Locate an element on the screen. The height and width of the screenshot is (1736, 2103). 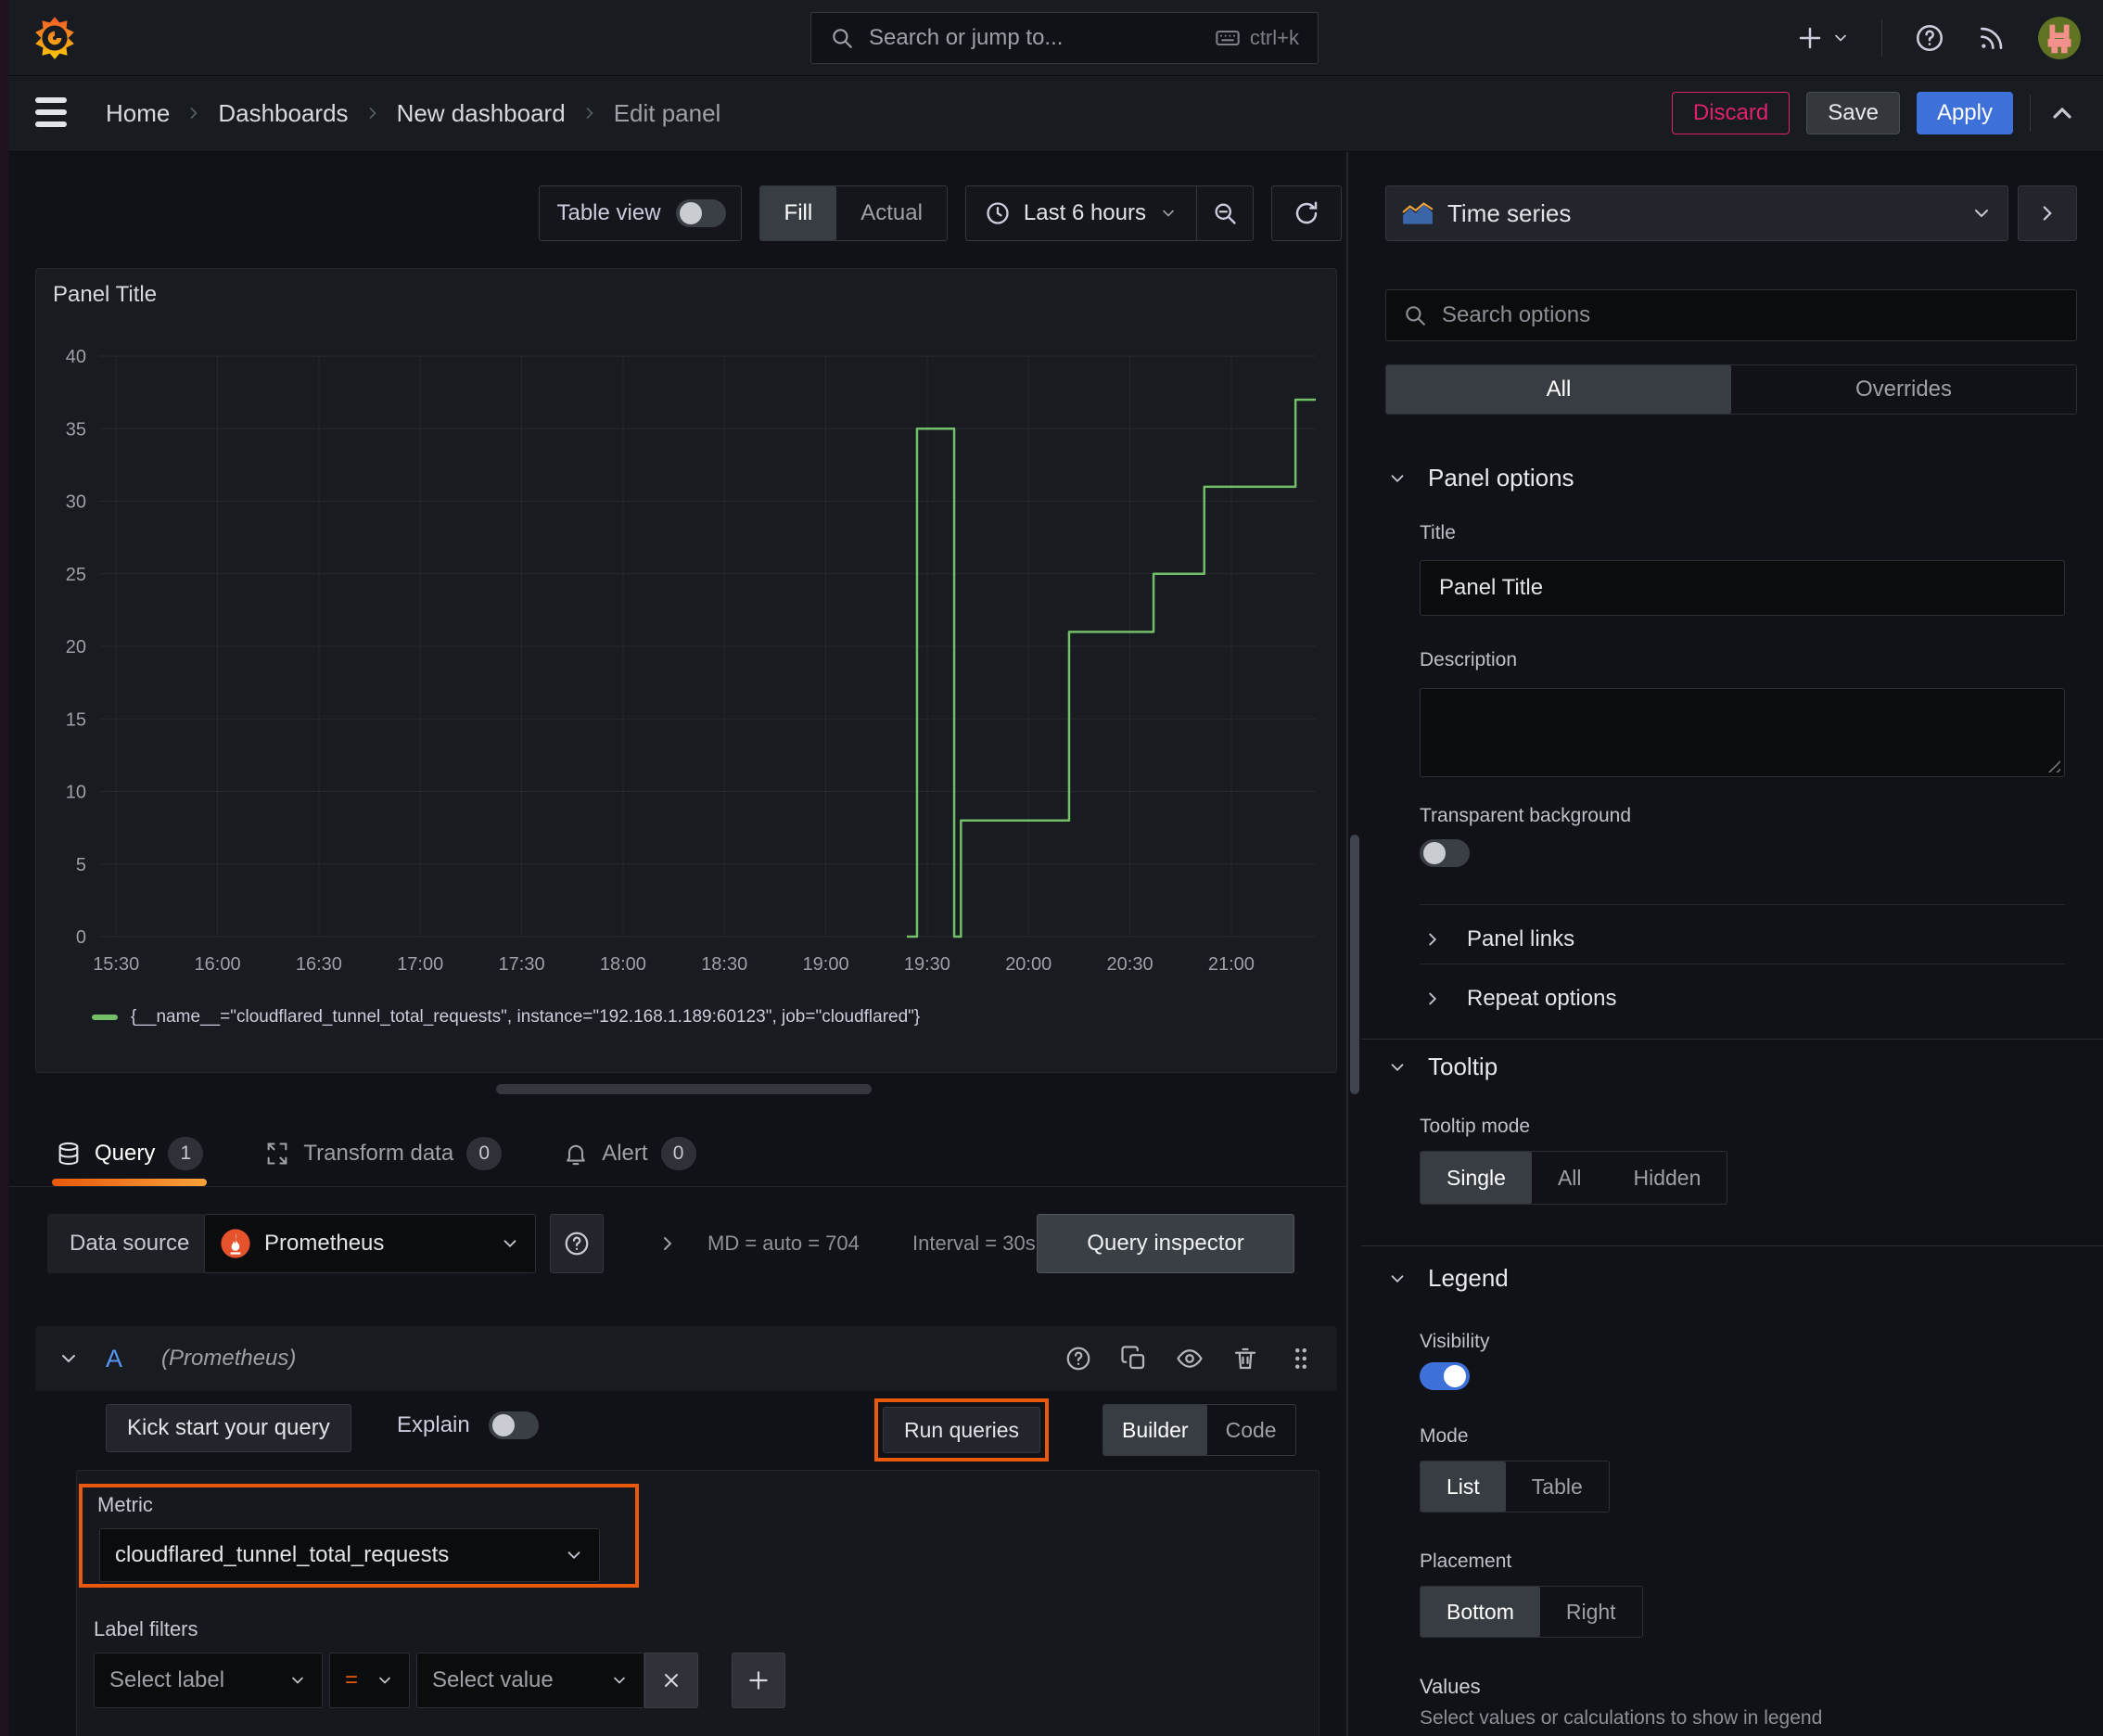
add-button is located at coordinates (1823, 37).